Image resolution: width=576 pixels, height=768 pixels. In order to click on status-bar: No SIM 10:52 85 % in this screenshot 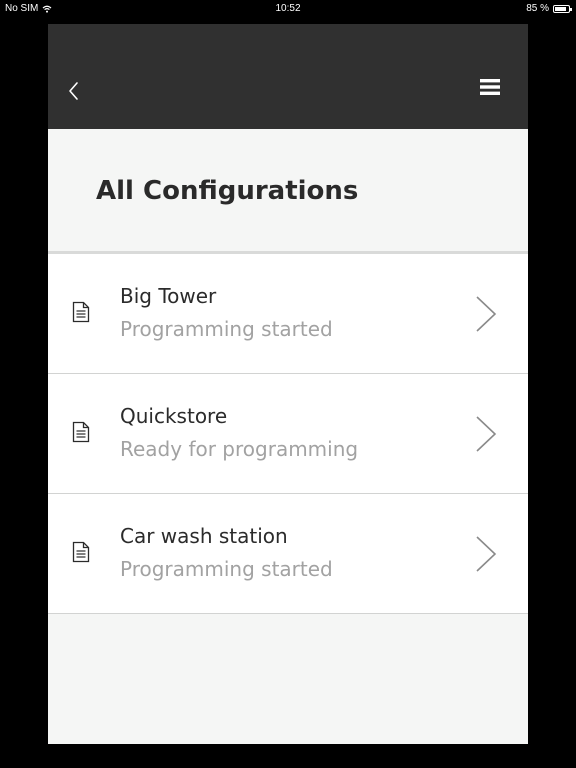, I will do `click(288, 9)`.